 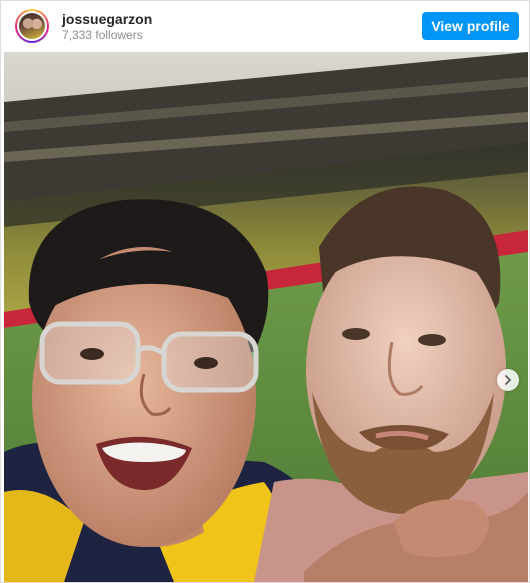 What do you see at coordinates (470, 26) in the screenshot?
I see `view-profile-button: View profile` at bounding box center [470, 26].